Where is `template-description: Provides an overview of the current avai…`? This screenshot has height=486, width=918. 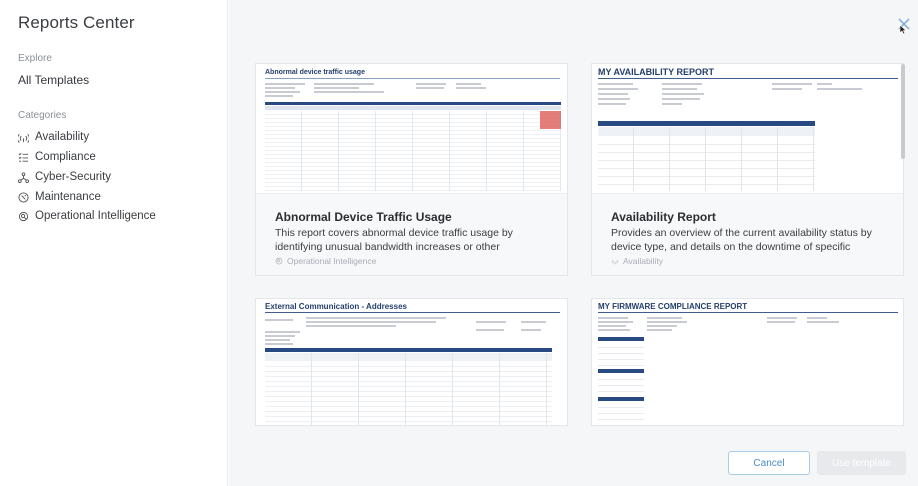
template-description: Provides an overview of the current avai… is located at coordinates (741, 240).